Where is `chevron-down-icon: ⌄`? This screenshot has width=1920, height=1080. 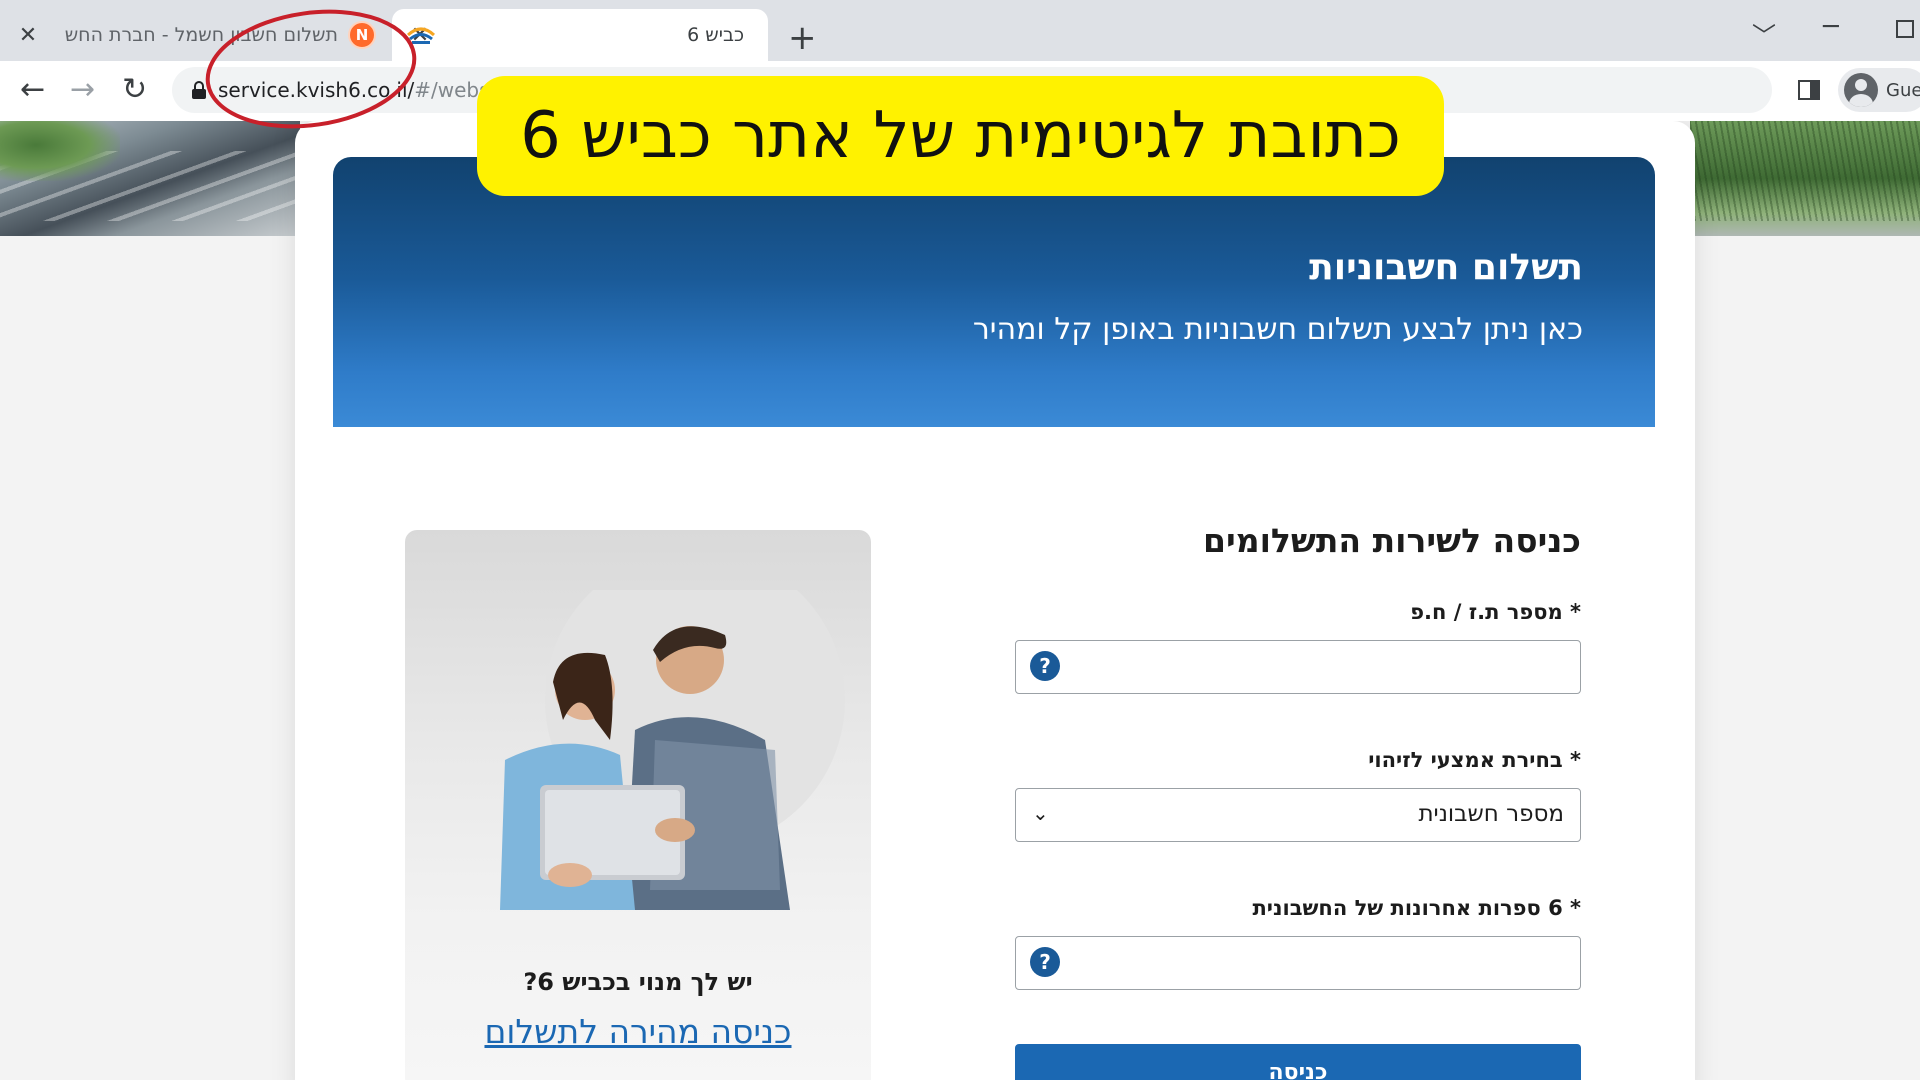 chevron-down-icon: ⌄ is located at coordinates (1040, 813).